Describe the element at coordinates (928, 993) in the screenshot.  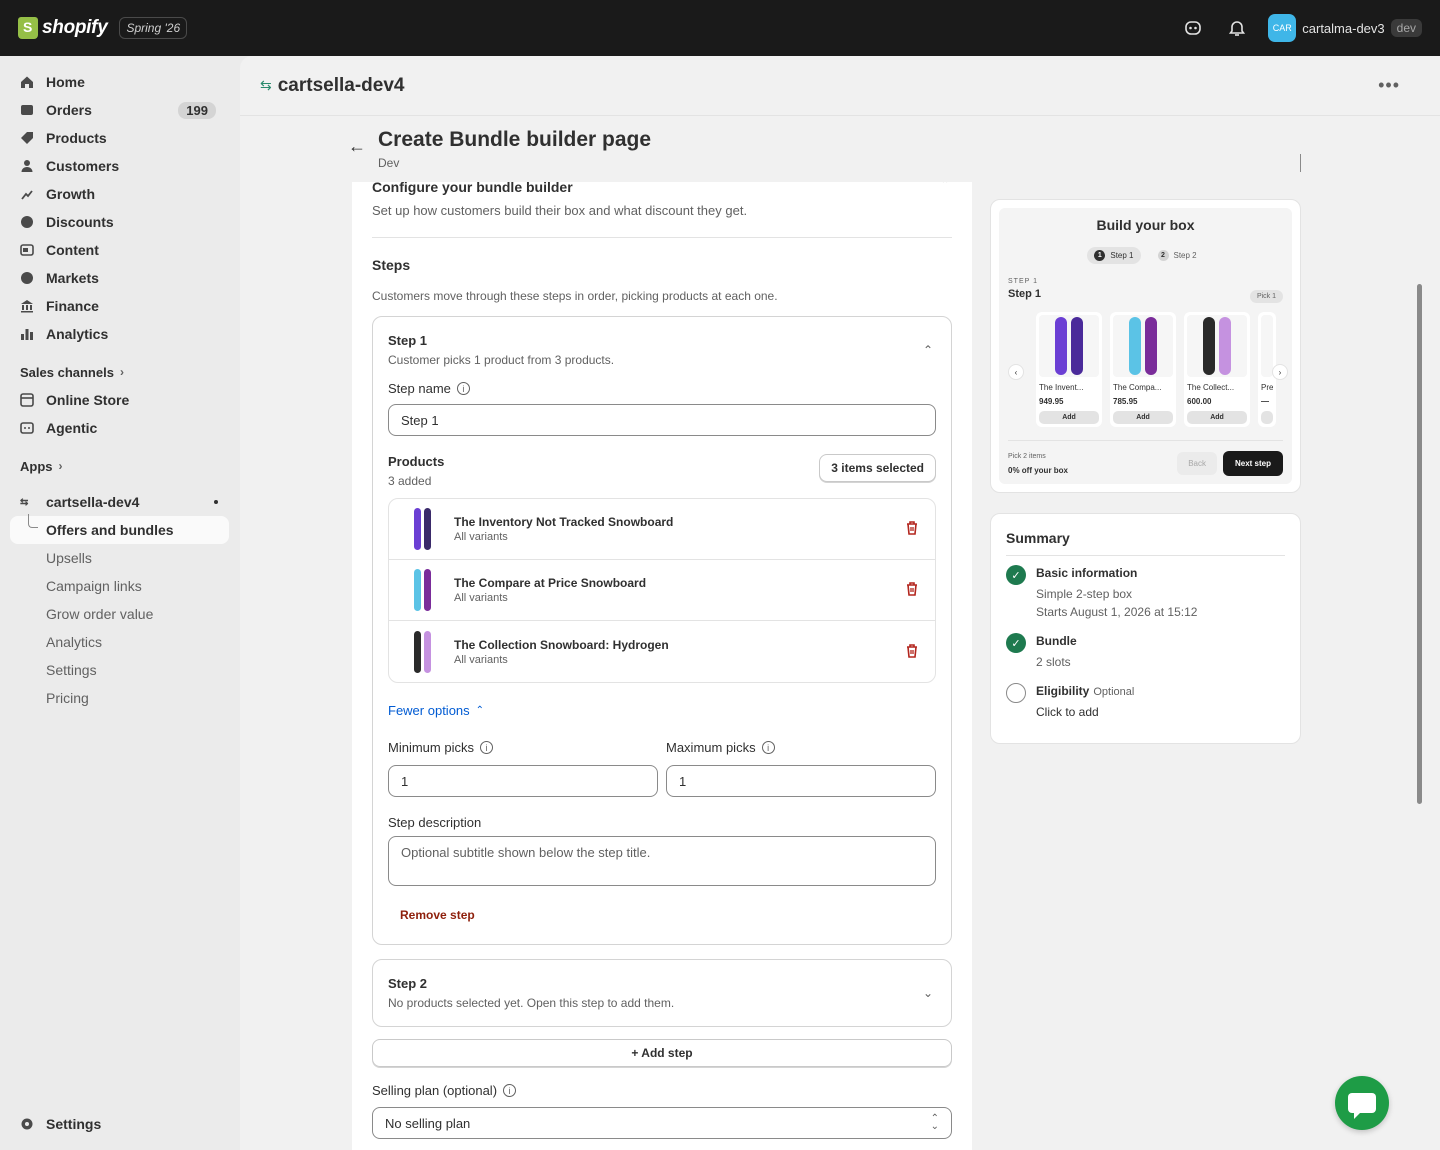
I see `chevron-down-icon: ⌄` at that location.